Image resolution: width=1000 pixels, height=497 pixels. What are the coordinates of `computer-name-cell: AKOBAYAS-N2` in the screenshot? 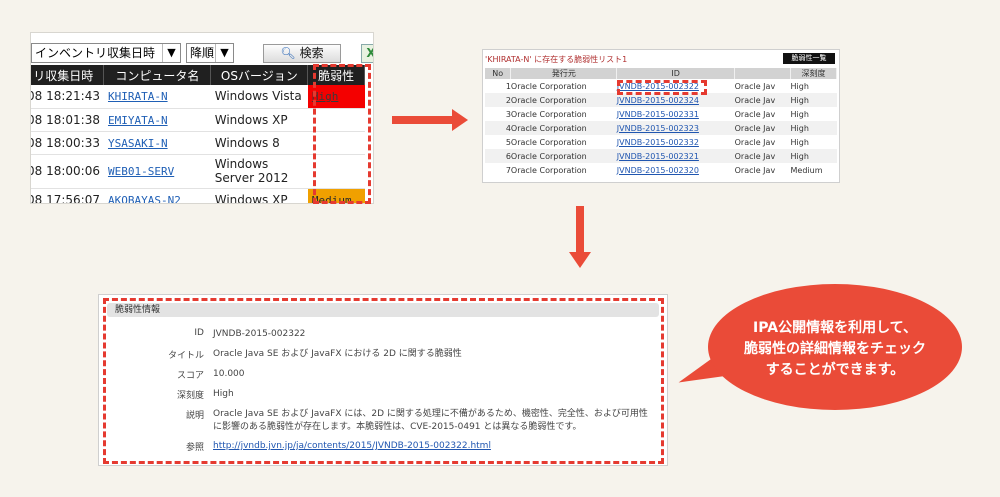 It's located at (157, 196).